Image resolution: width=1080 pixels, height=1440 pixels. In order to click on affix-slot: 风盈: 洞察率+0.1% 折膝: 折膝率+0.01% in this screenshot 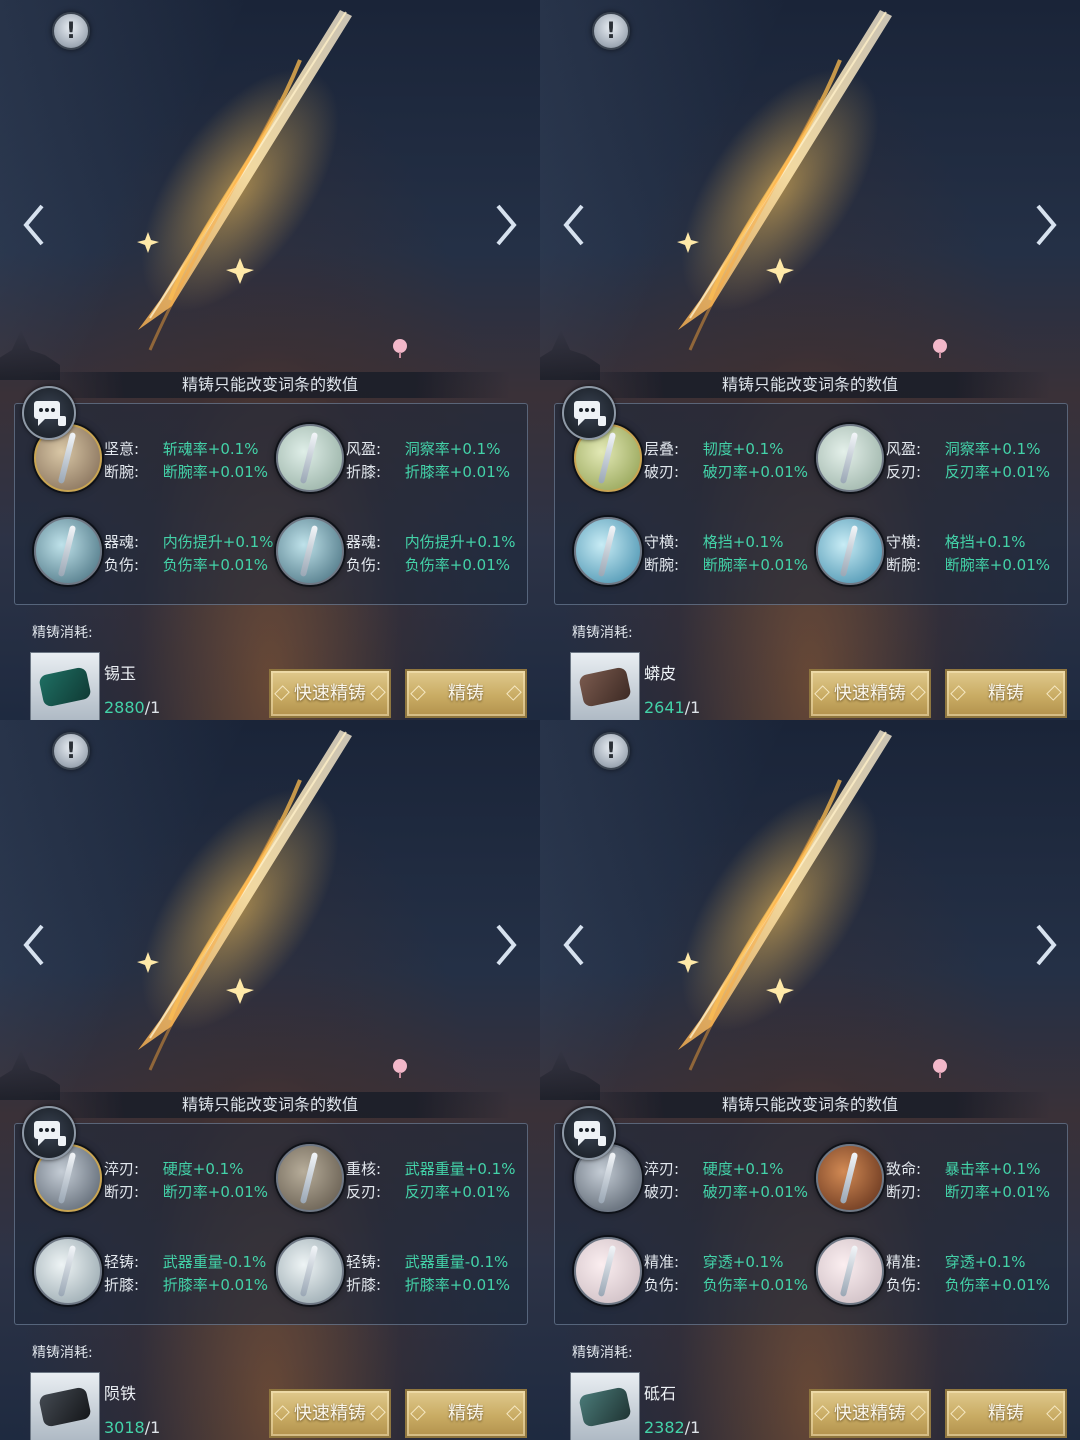, I will do `click(396, 464)`.